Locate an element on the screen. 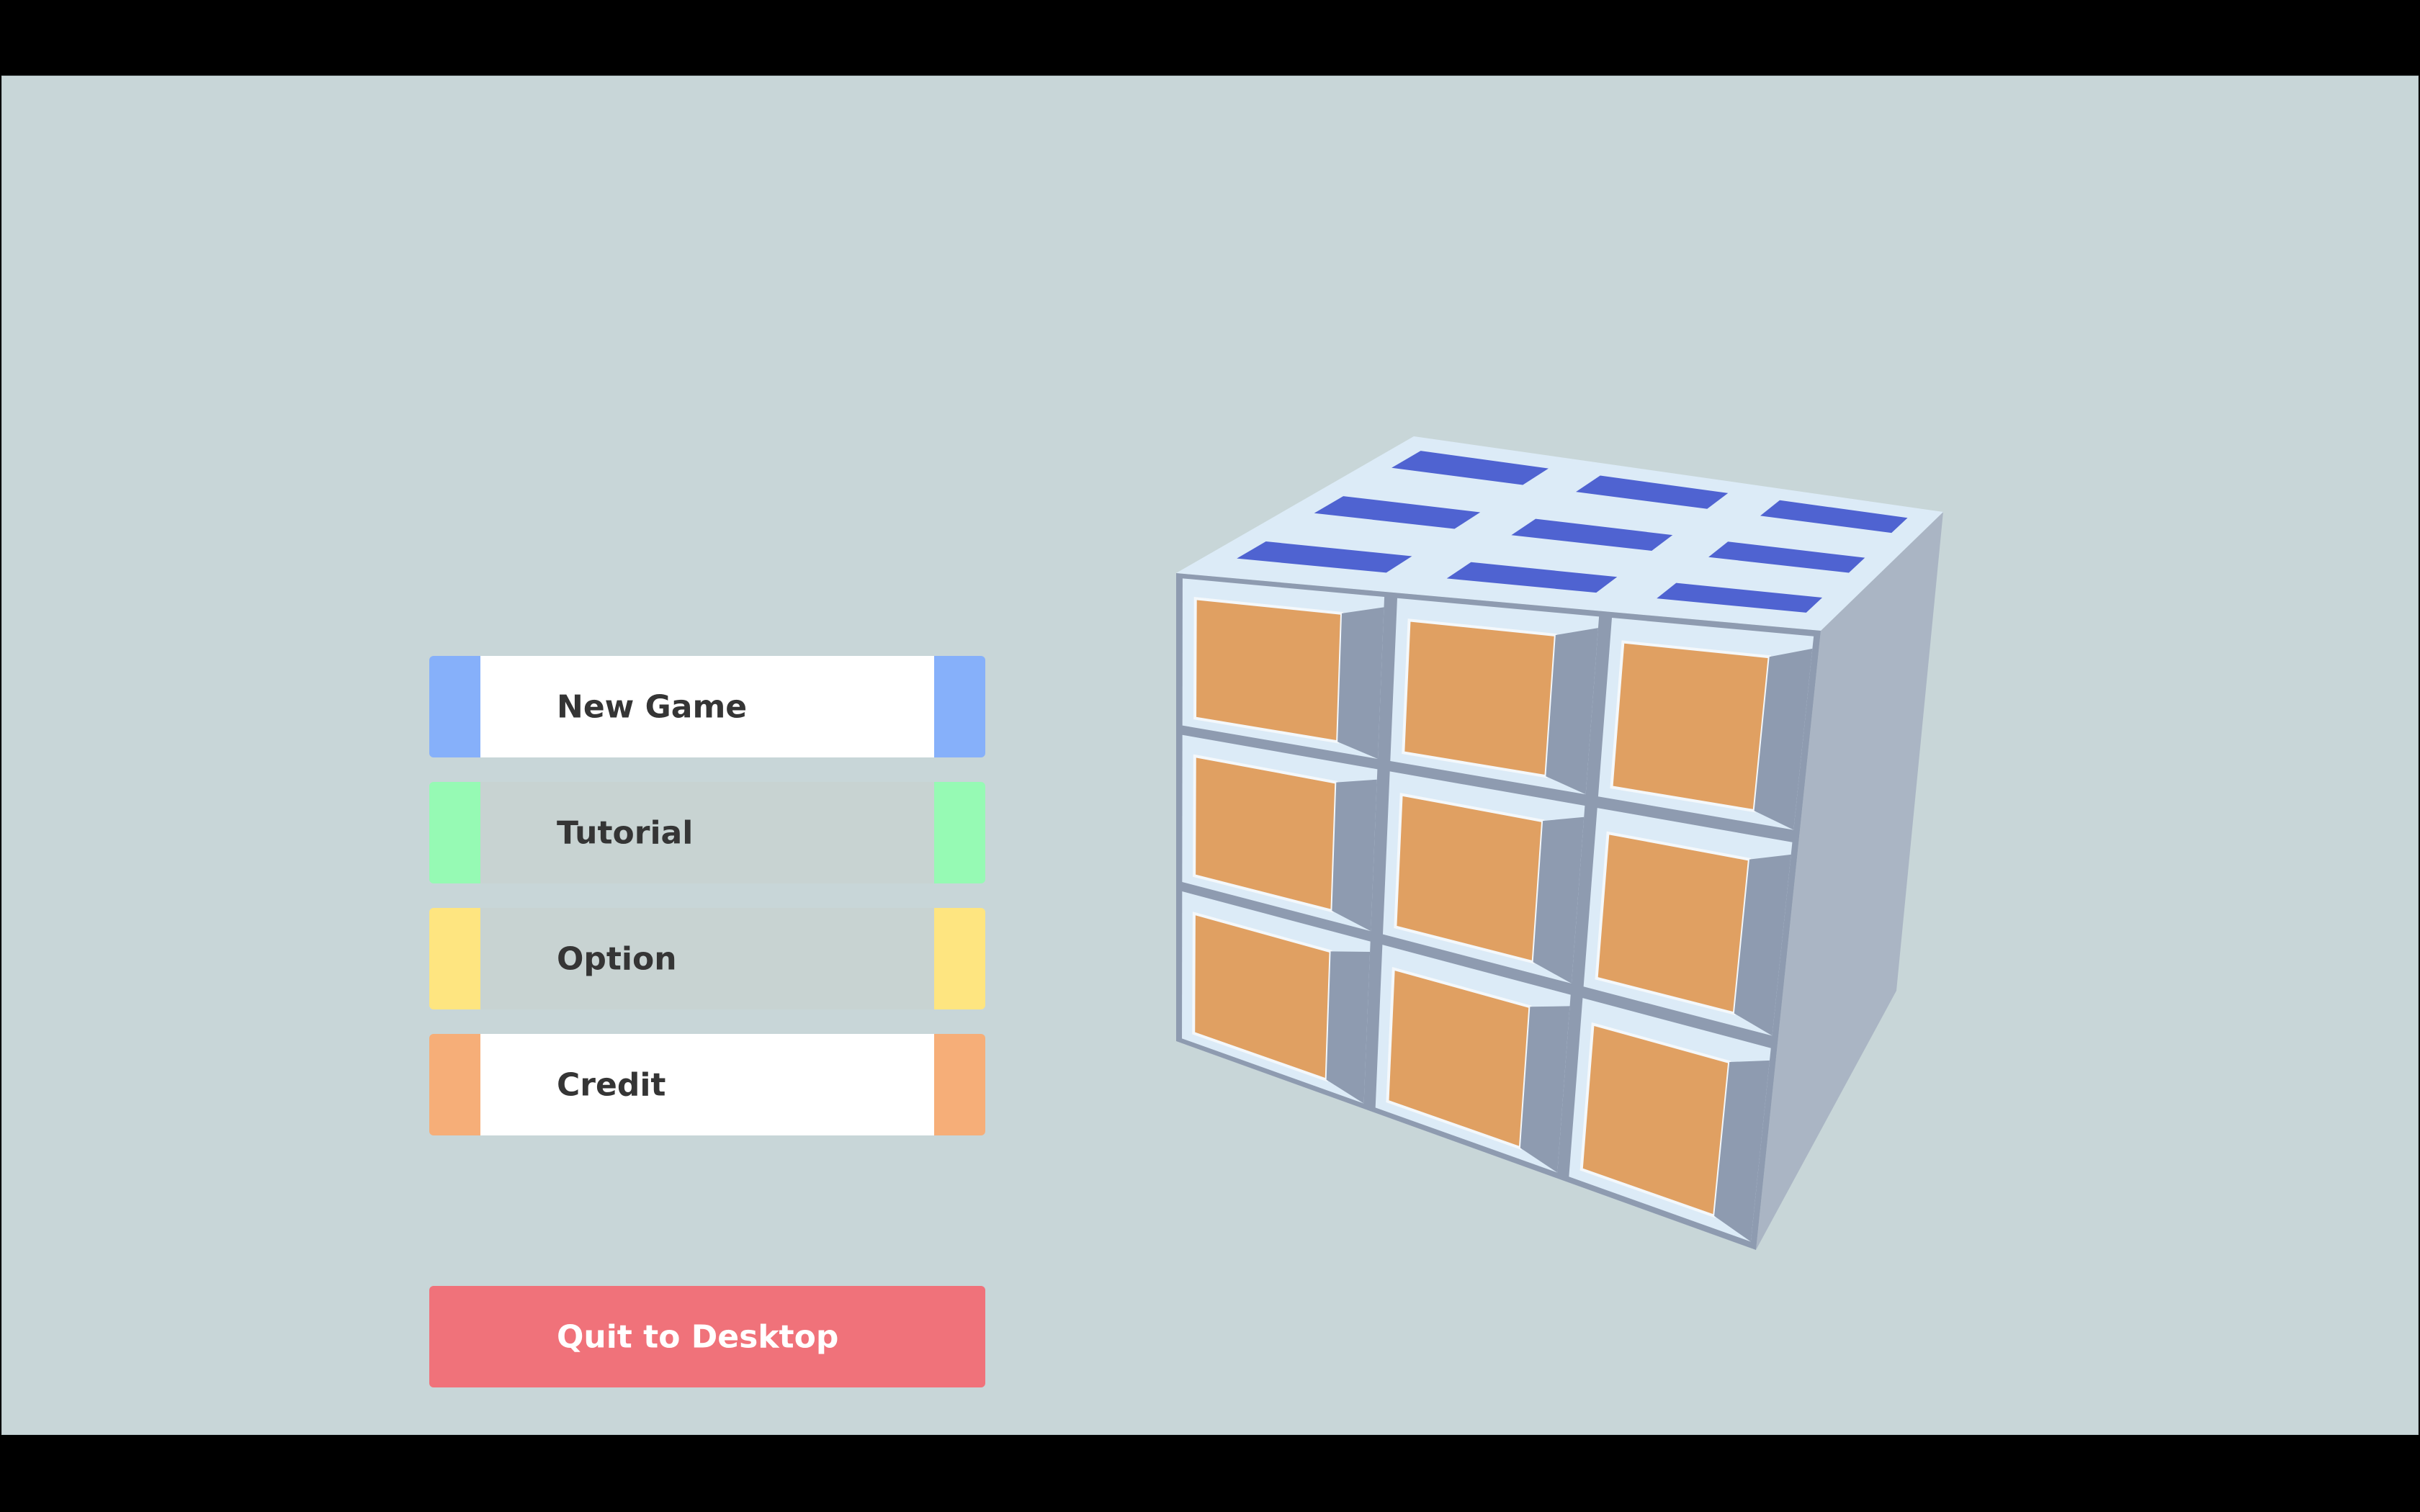 Image resolution: width=2420 pixels, height=1512 pixels. letterbox-bottom is located at coordinates (1210, 1473).